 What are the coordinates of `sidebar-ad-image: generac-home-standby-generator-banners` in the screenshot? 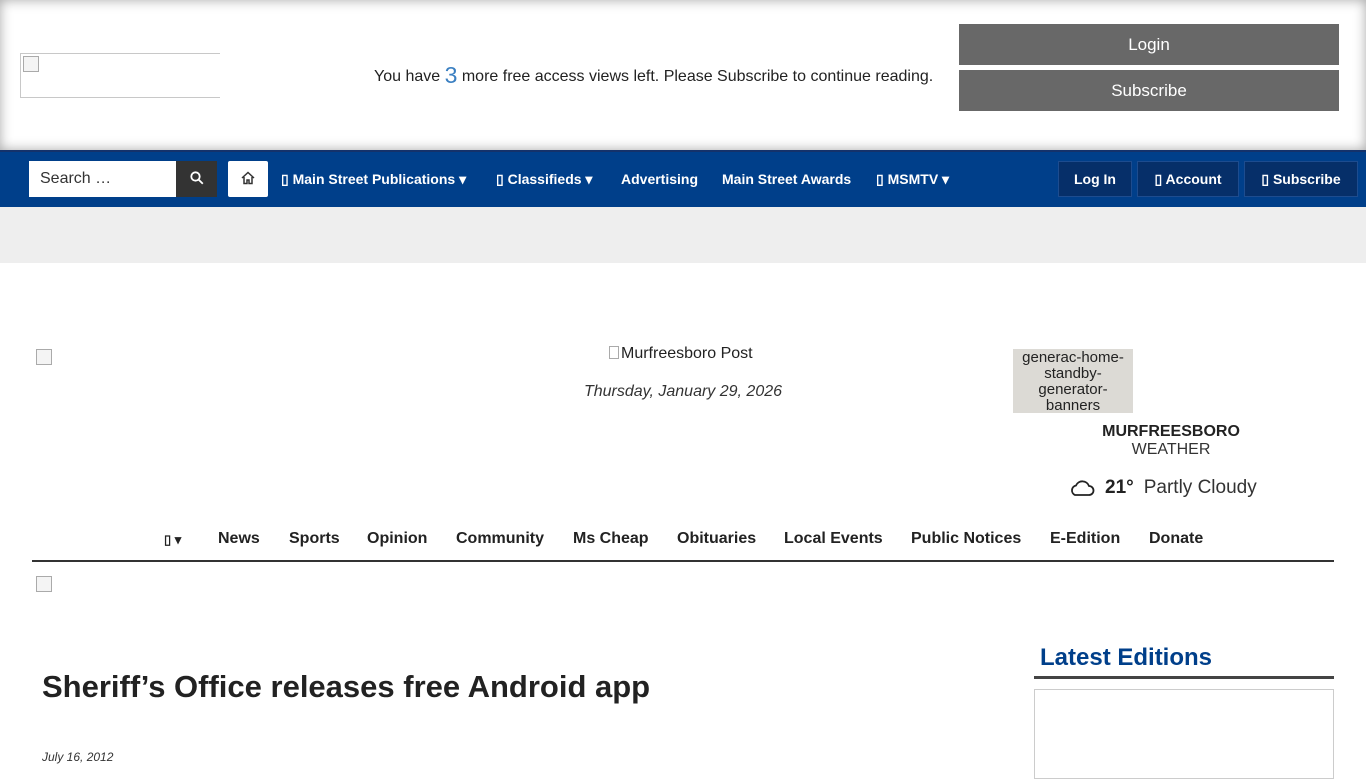 It's located at (1073, 381).